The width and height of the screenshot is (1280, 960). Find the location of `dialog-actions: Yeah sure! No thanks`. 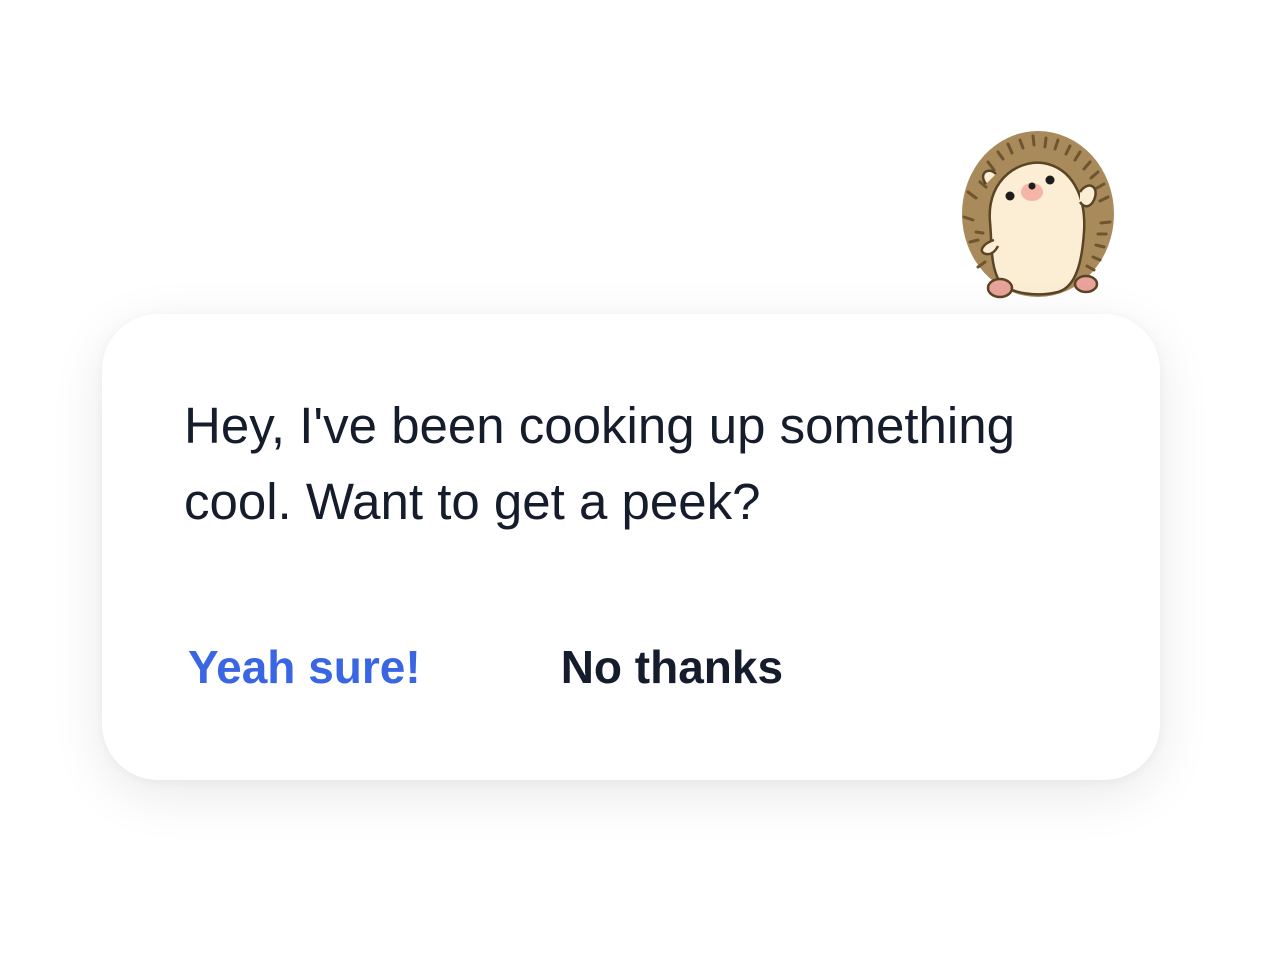

dialog-actions: Yeah sure! No thanks is located at coordinates (485, 667).